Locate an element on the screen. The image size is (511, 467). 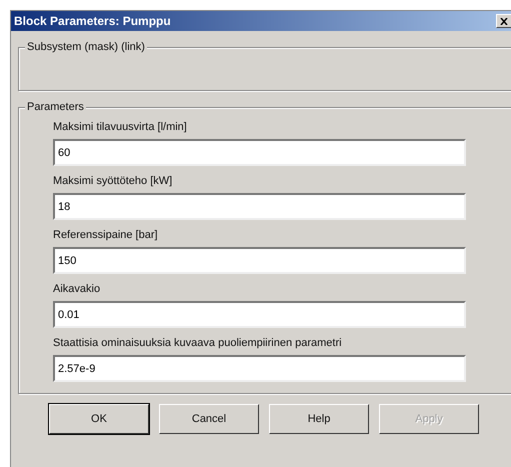
field-label: Aikavakio is located at coordinates (77, 289).